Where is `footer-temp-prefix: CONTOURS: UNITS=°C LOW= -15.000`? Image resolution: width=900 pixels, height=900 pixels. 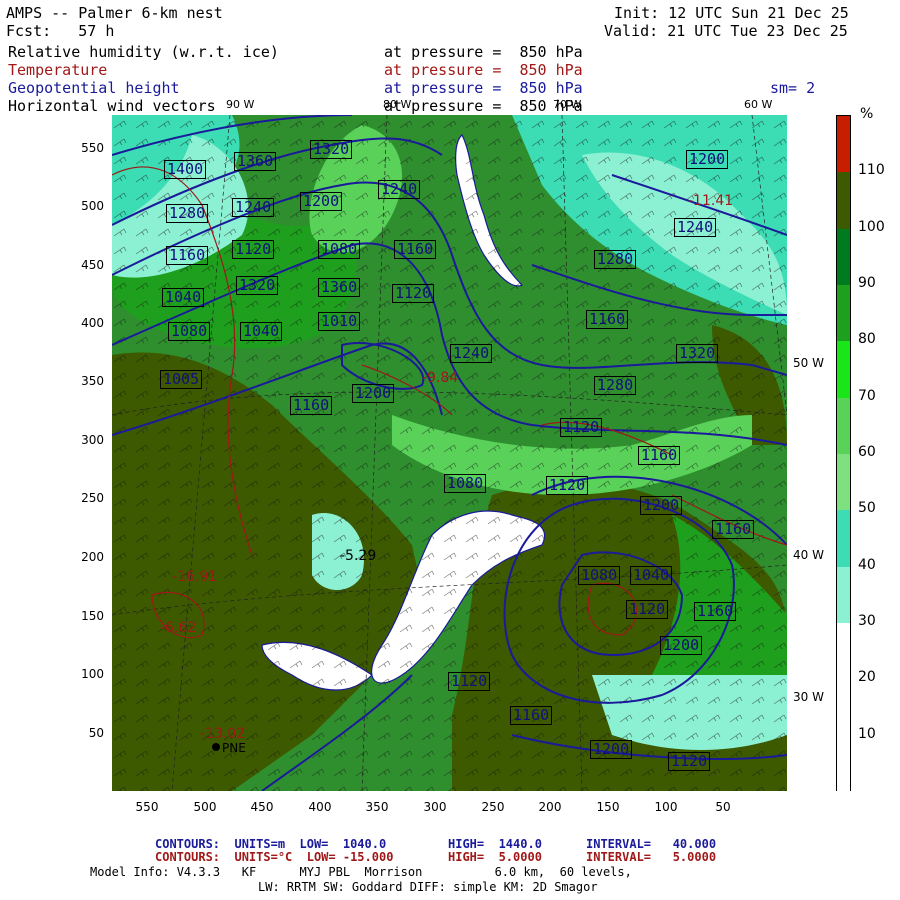
footer-temp-prefix: CONTOURS: UNITS=°C LOW= -15.000 is located at coordinates (274, 857).